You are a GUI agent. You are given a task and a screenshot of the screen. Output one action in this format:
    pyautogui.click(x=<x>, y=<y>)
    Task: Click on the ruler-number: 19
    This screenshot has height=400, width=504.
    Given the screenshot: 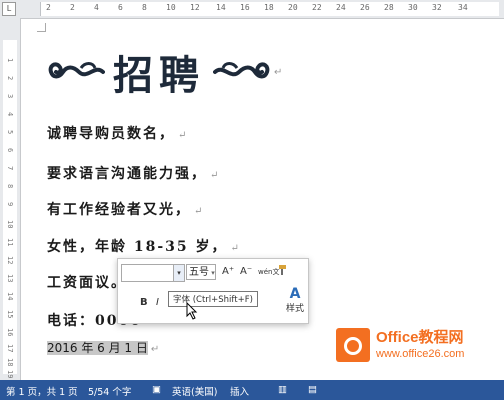 What is the action you would take?
    pyautogui.click(x=10, y=374)
    